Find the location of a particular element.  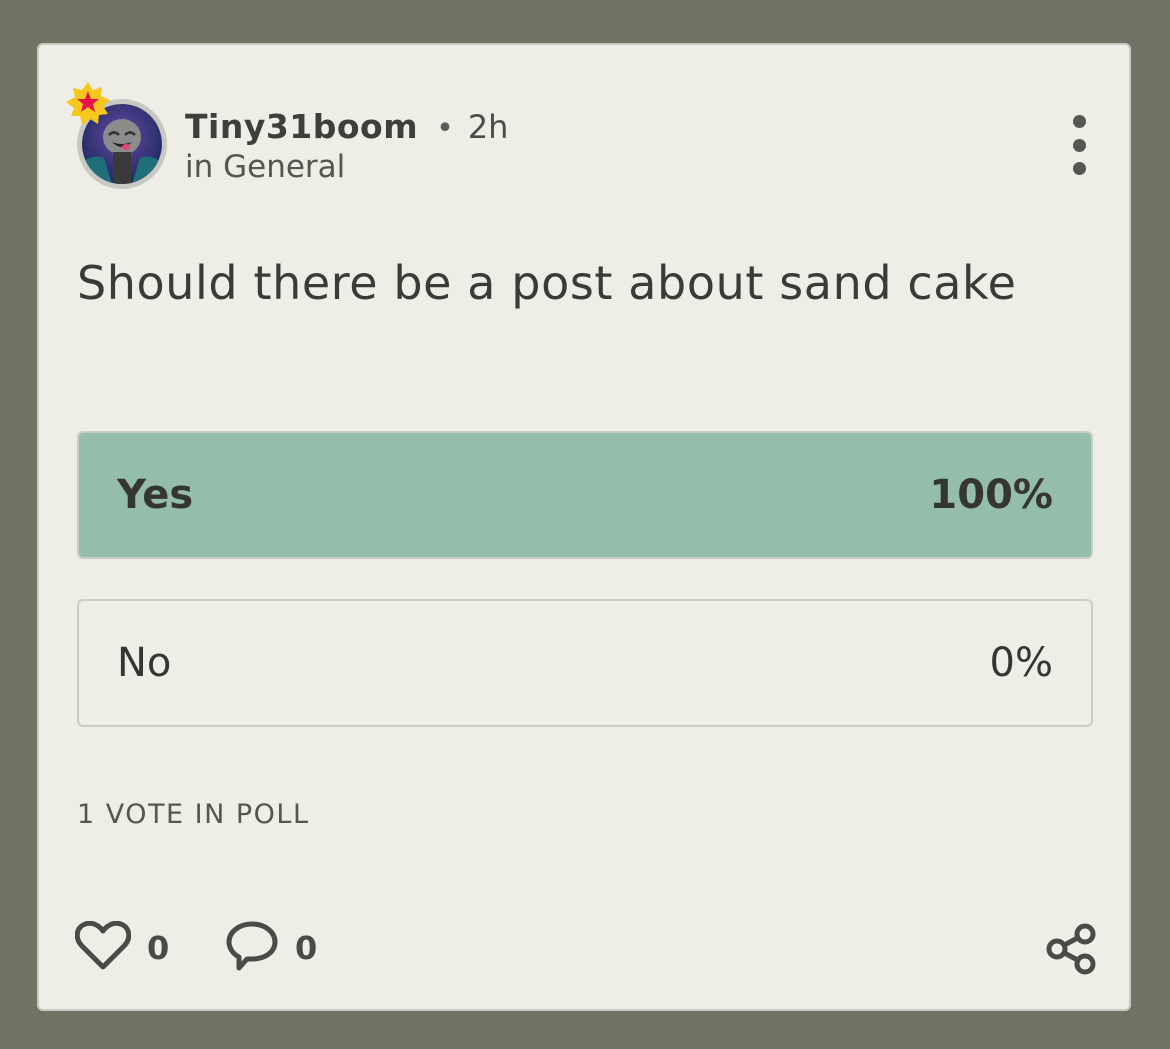

post-header: Tiny31boom • 2h in General is located at coordinates (581, 138).